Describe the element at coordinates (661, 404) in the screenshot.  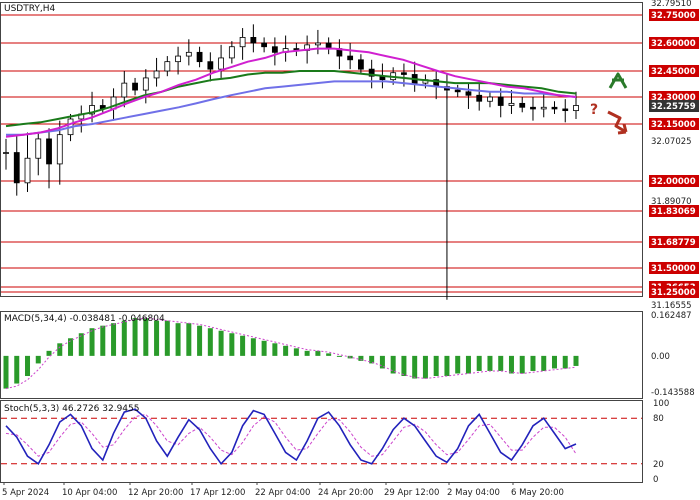
I see `stoch-tick-0: 100` at that location.